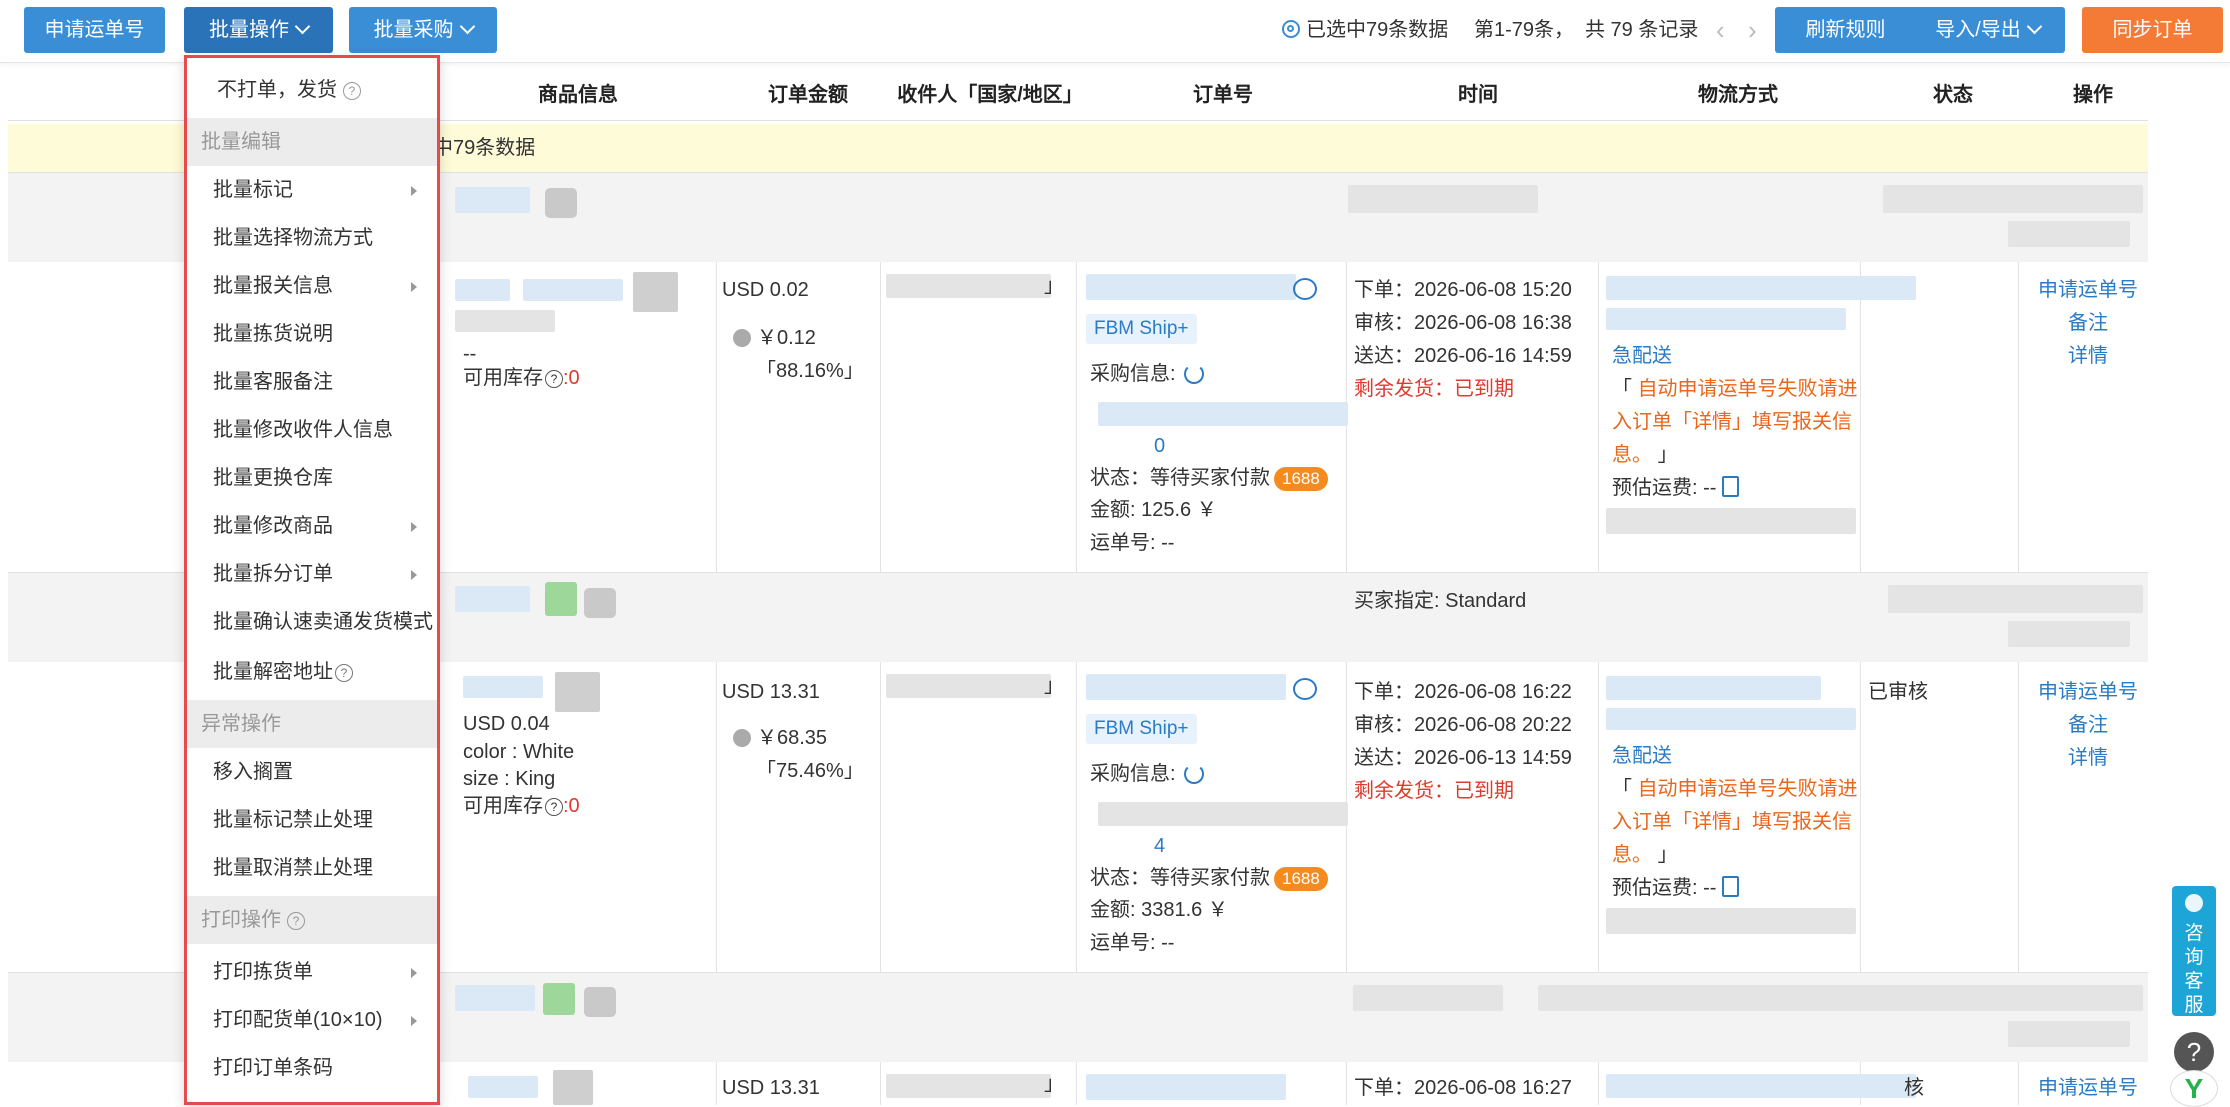 This screenshot has width=2230, height=1107. Describe the element at coordinates (1159, 446) in the screenshot. I see `purchase-order-number: 0` at that location.